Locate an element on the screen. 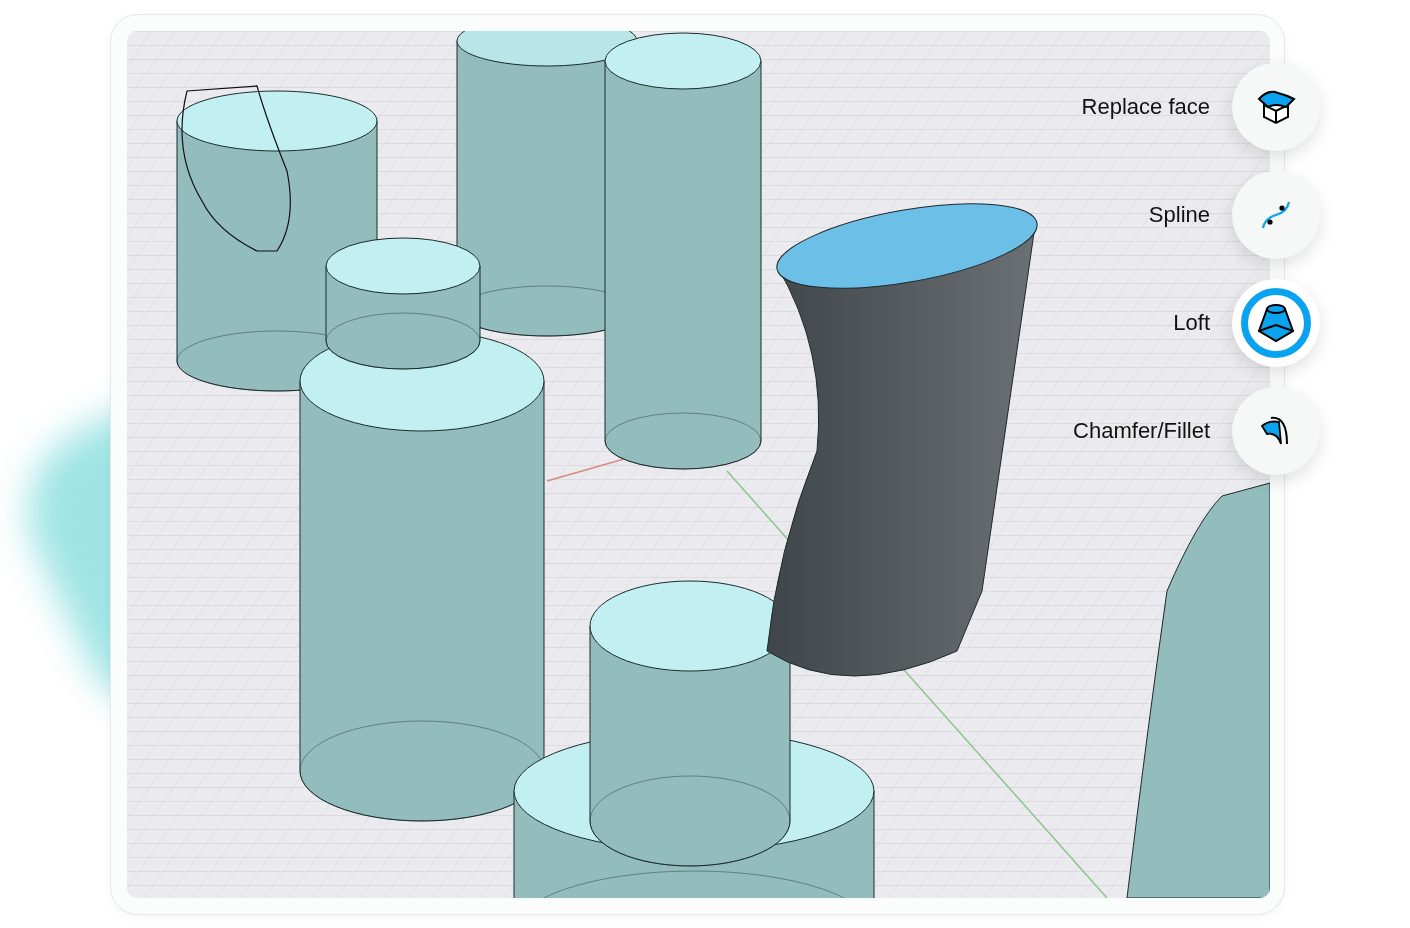 The image size is (1410, 928). tool-label: Spline is located at coordinates (1179, 215).